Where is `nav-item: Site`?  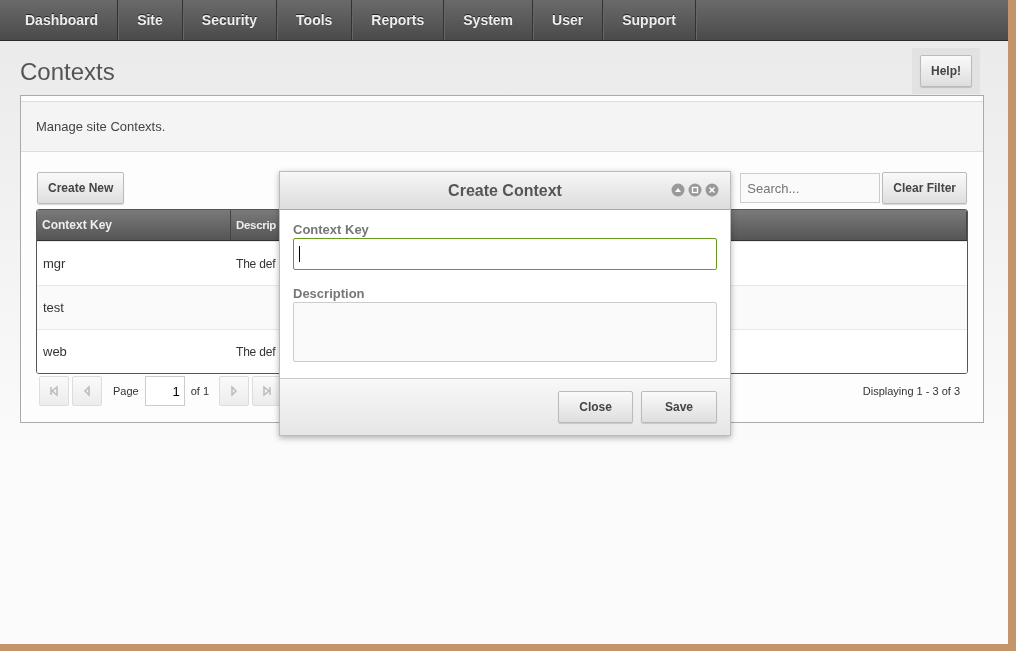 nav-item: Site is located at coordinates (150, 20).